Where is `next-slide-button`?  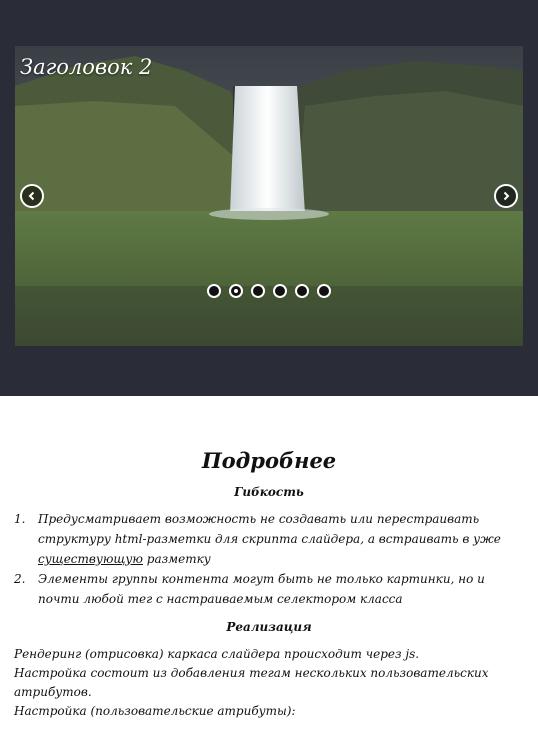
next-slide-button is located at coordinates (506, 196).